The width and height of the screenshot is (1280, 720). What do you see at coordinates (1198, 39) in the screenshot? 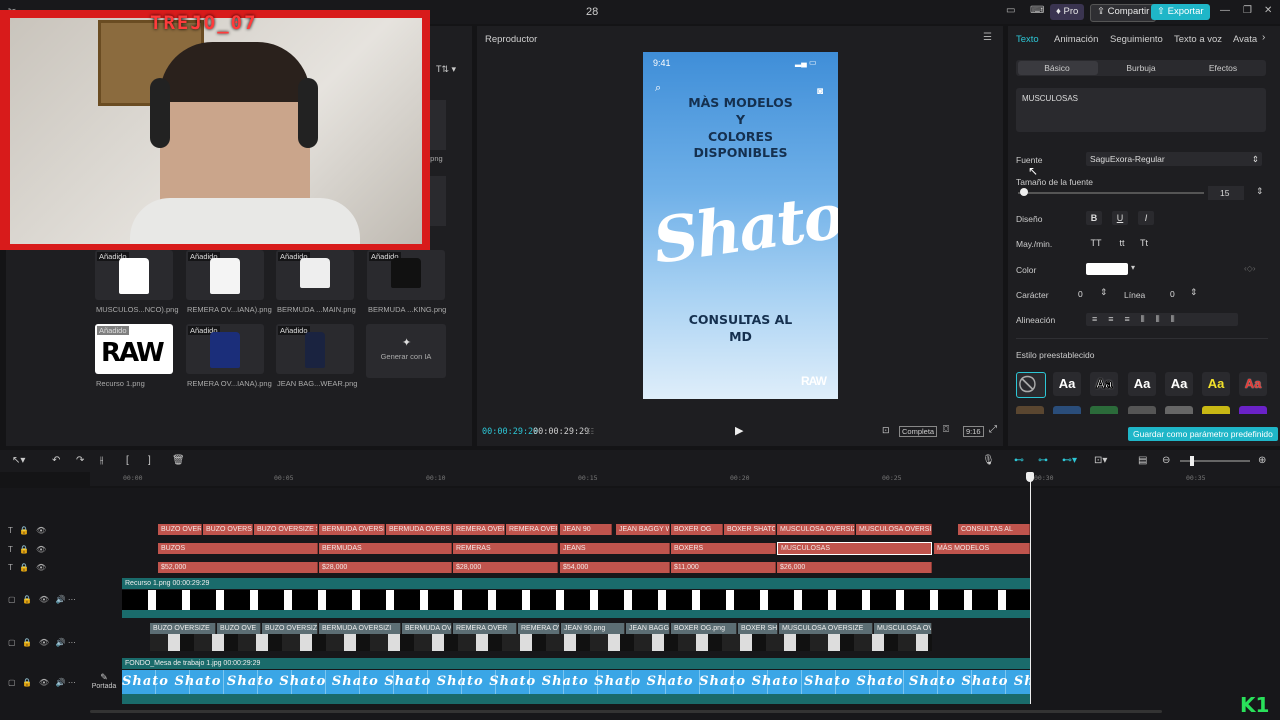
I see `tab-text-to-speech: Texto a voz` at bounding box center [1198, 39].